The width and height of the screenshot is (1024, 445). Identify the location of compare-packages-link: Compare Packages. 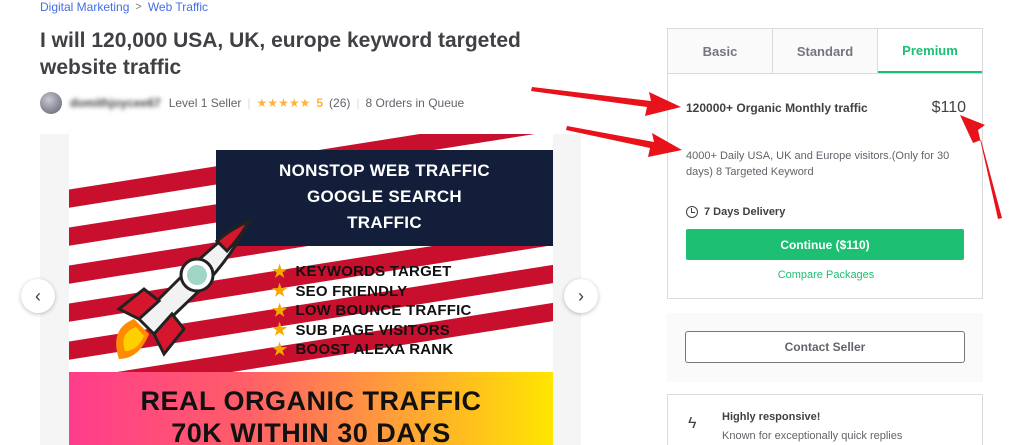
(826, 275).